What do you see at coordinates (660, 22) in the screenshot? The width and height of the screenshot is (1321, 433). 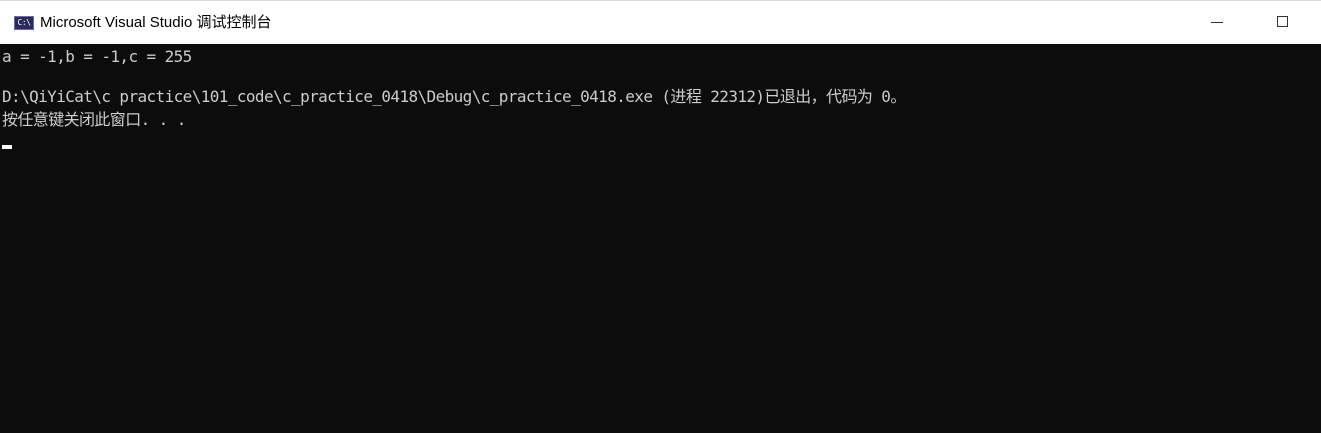 I see `title-bar: C:\ Microsoft Visual Studio 调试控制台` at bounding box center [660, 22].